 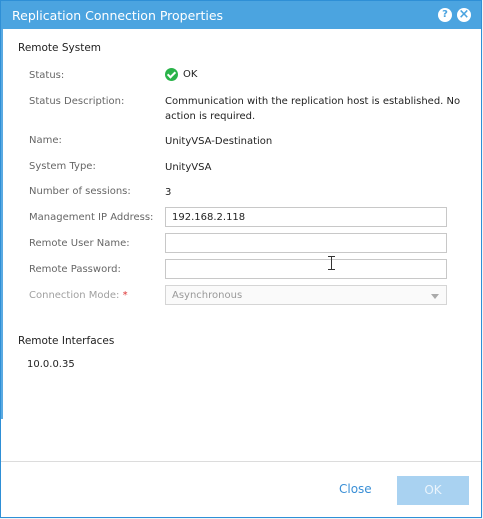 I want to click on remote-interface-item: 10.0.0.35, so click(x=51, y=364).